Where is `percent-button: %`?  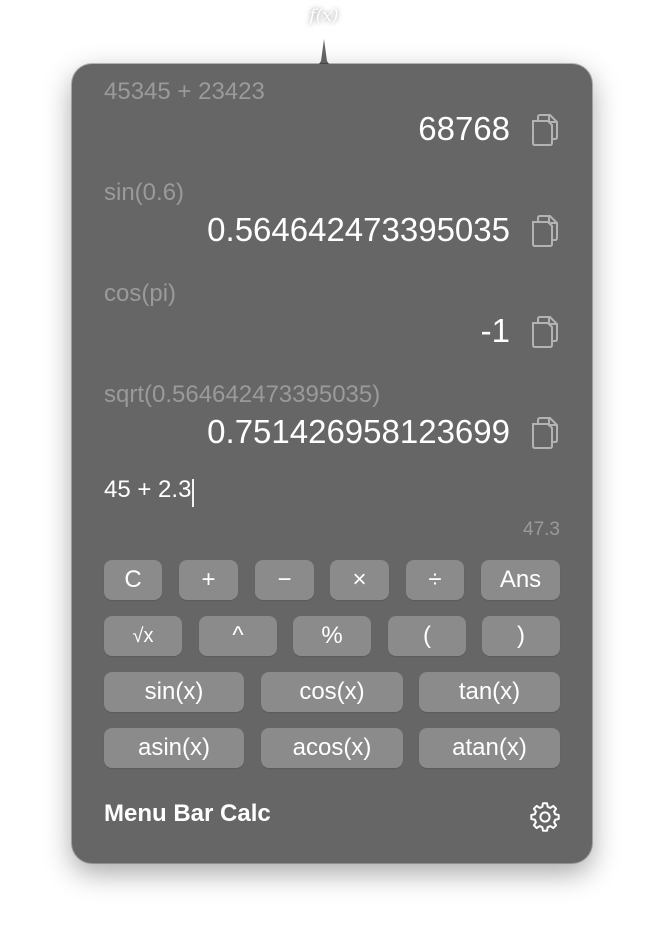 percent-button: % is located at coordinates (332, 636).